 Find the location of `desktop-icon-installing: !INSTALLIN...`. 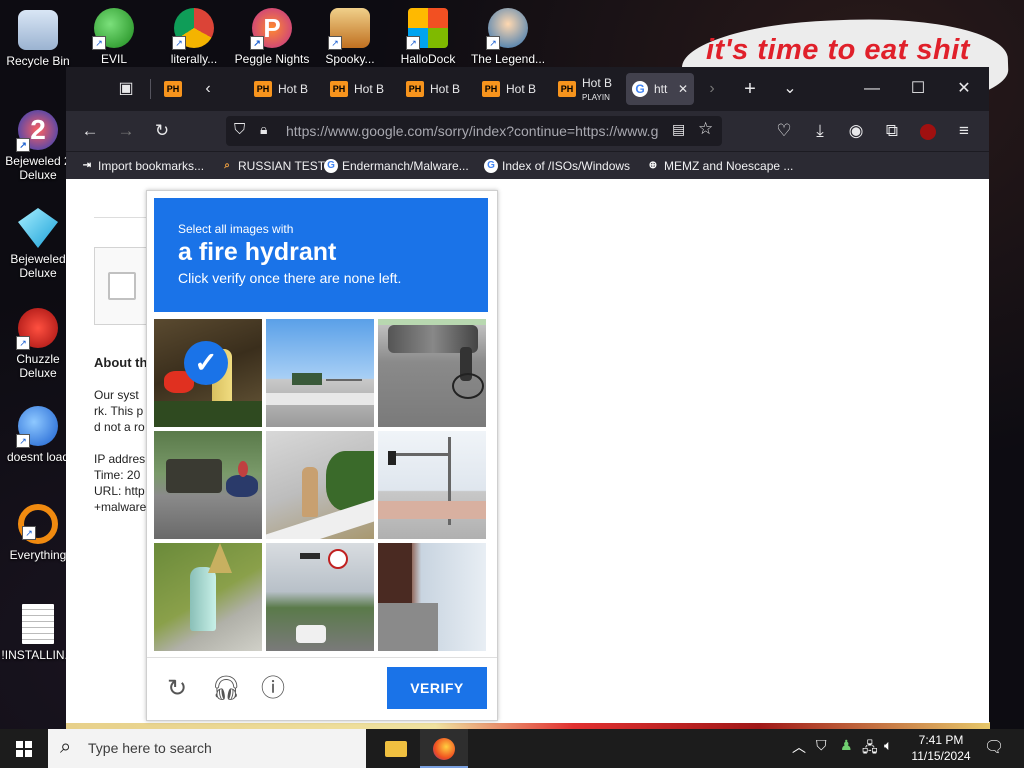

desktop-icon-installing: !INSTALLIN... is located at coordinates (38, 633).